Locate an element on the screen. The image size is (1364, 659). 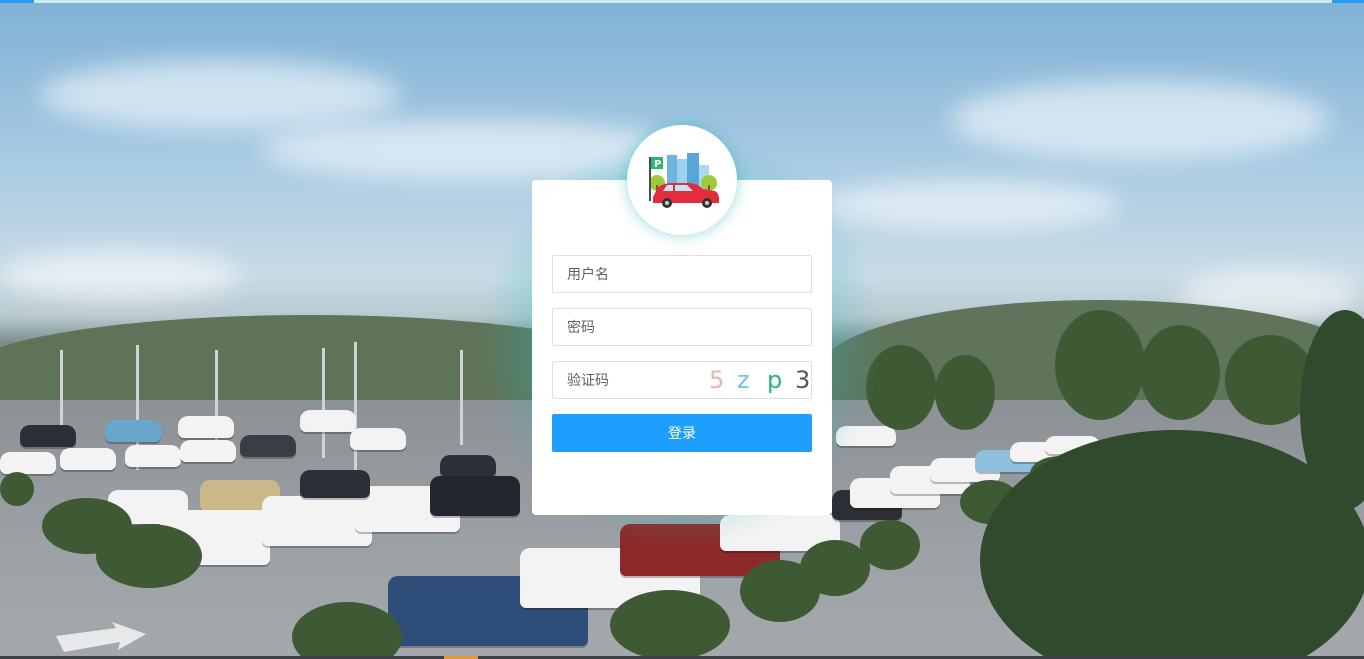
username-field is located at coordinates (682, 274).